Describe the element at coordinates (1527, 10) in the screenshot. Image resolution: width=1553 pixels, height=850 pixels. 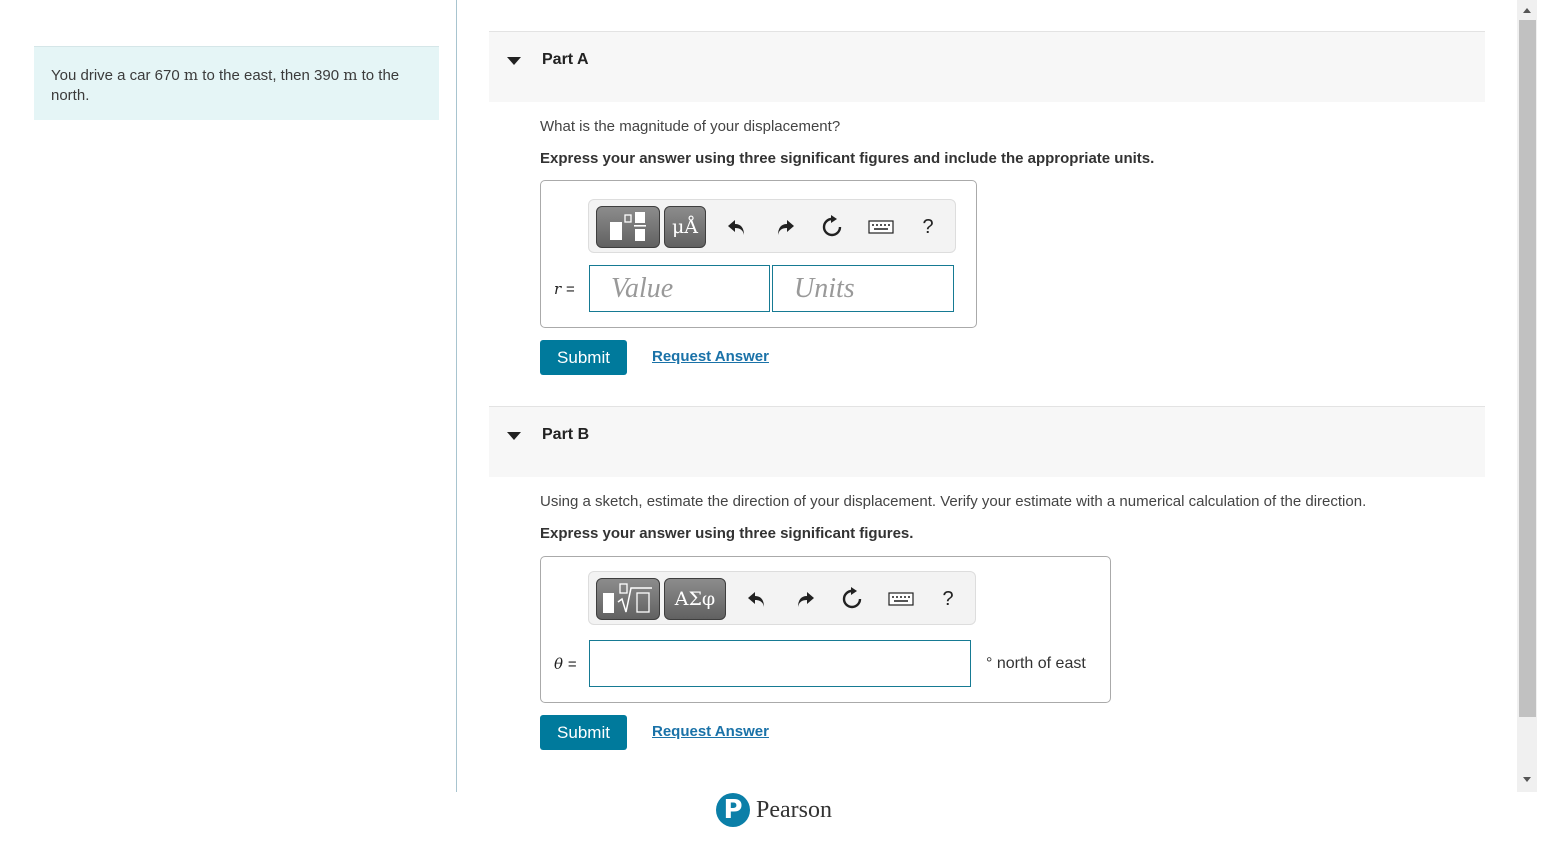
I see `scroll-up-arrow-icon` at that location.